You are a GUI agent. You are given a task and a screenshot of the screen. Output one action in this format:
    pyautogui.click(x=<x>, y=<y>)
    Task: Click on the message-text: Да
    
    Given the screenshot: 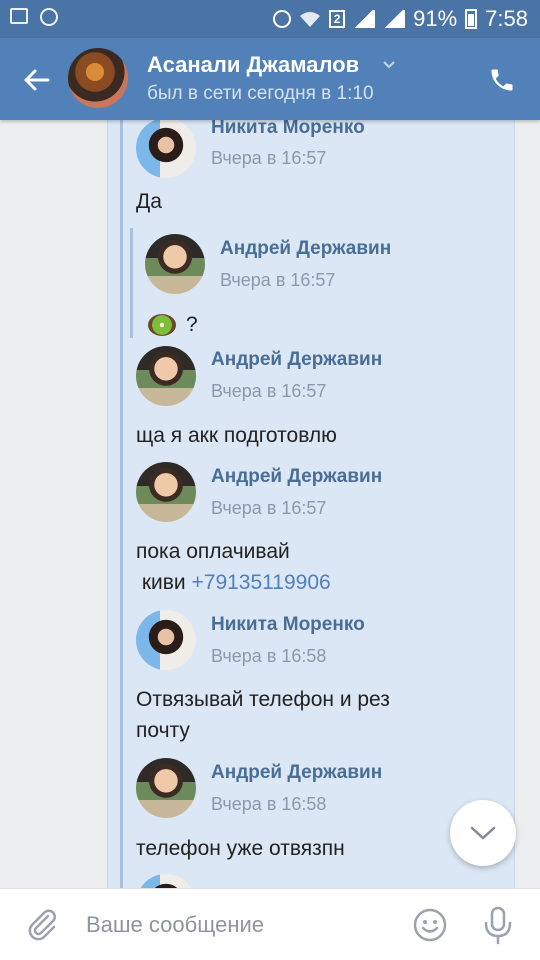 What is the action you would take?
    pyautogui.click(x=149, y=201)
    